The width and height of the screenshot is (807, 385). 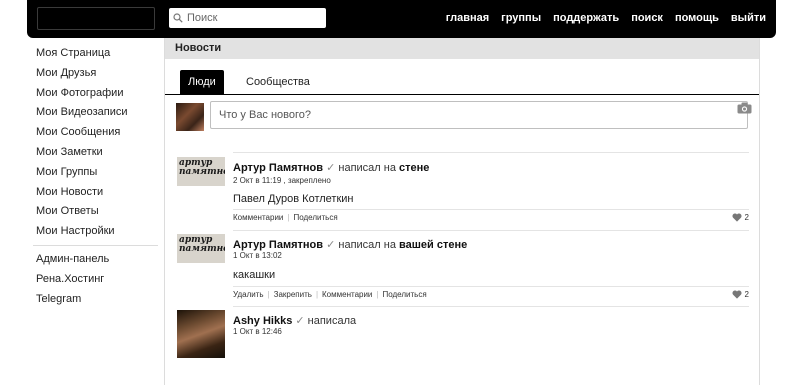 What do you see at coordinates (257, 331) in the screenshot?
I see `post-timestamp: 1 Окт в 12:46` at bounding box center [257, 331].